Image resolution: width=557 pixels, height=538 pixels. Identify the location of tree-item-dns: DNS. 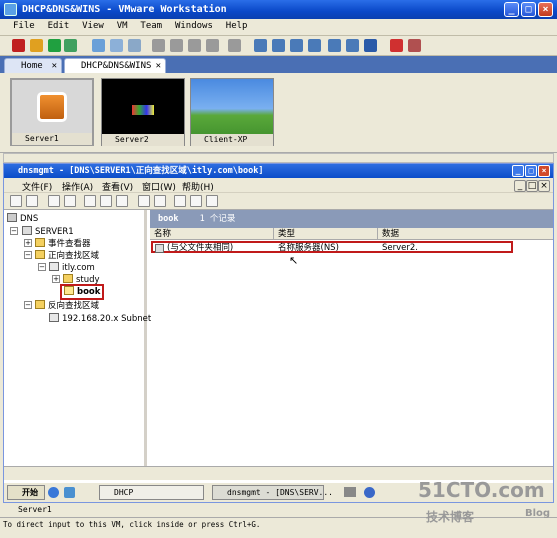
(22, 219).